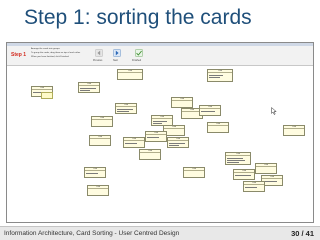 The image size is (320, 240). Describe the element at coordinates (19, 55) in the screenshot. I see `step-label: Step 1` at that location.